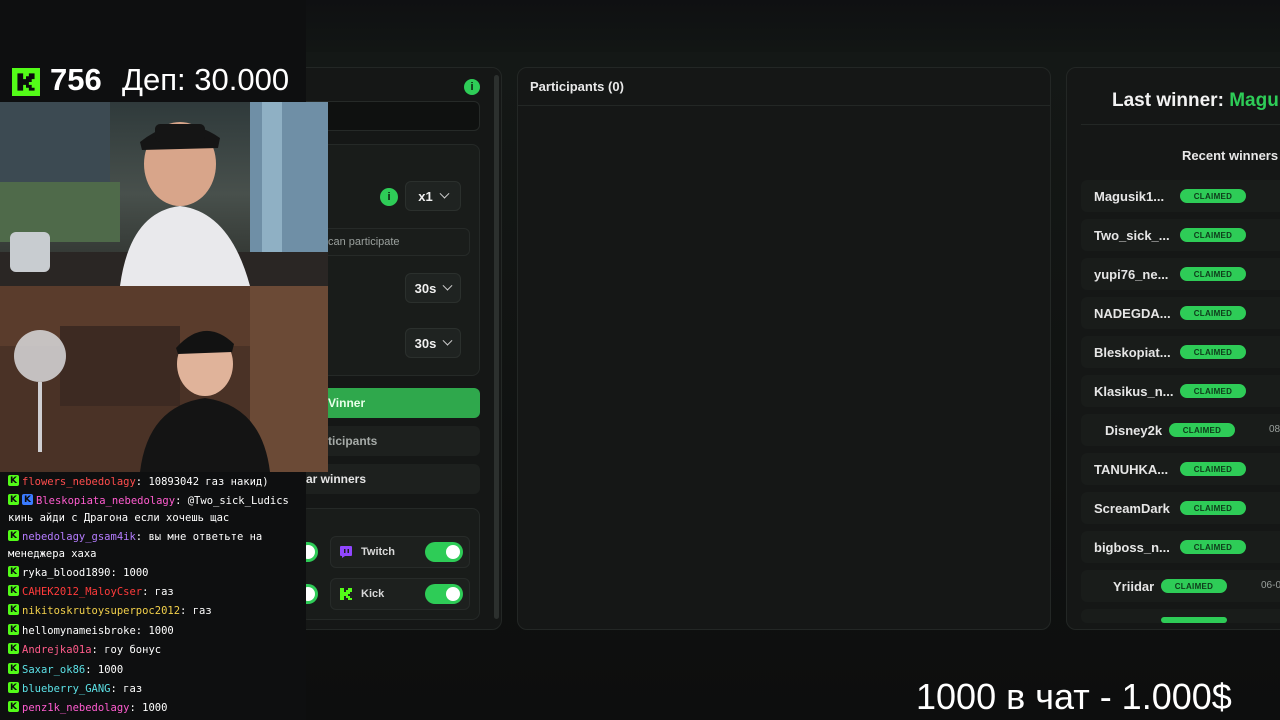 The image size is (1280, 720). I want to click on chat-message: hellomynameisbroke: 1000, so click(162, 631).